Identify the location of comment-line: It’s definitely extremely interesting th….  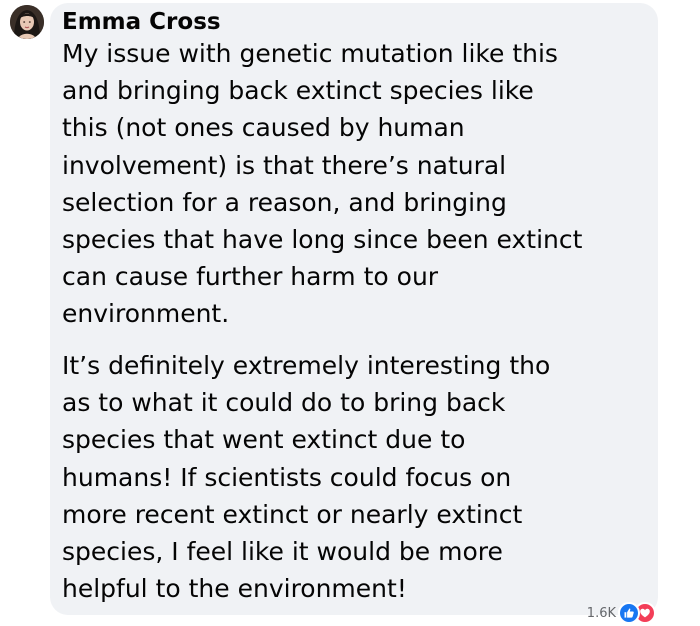
(306, 365).